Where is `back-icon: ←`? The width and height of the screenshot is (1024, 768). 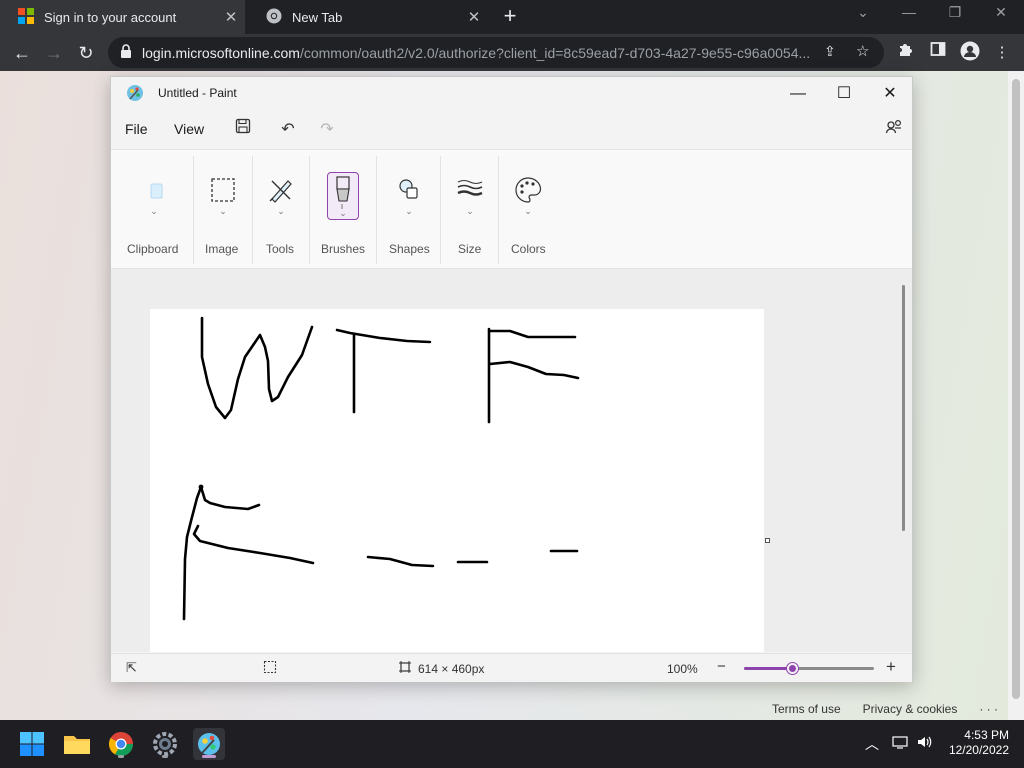
back-icon: ← is located at coordinates (22, 53).